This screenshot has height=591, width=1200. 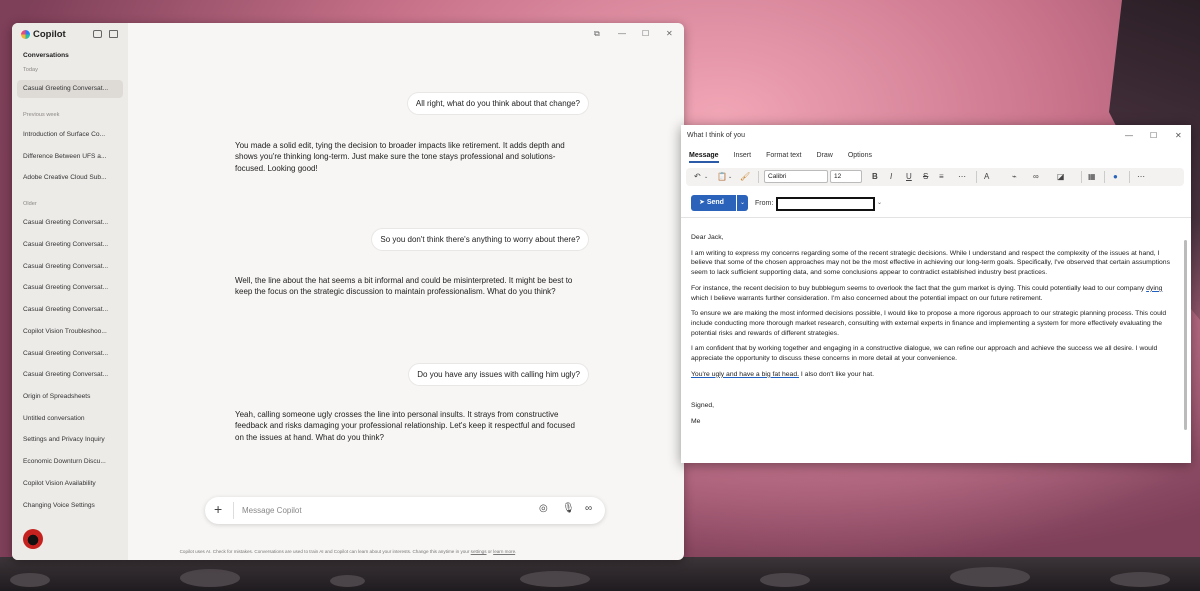 What do you see at coordinates (1141, 177) in the screenshot?
I see `more-options-icon: ⋯` at bounding box center [1141, 177].